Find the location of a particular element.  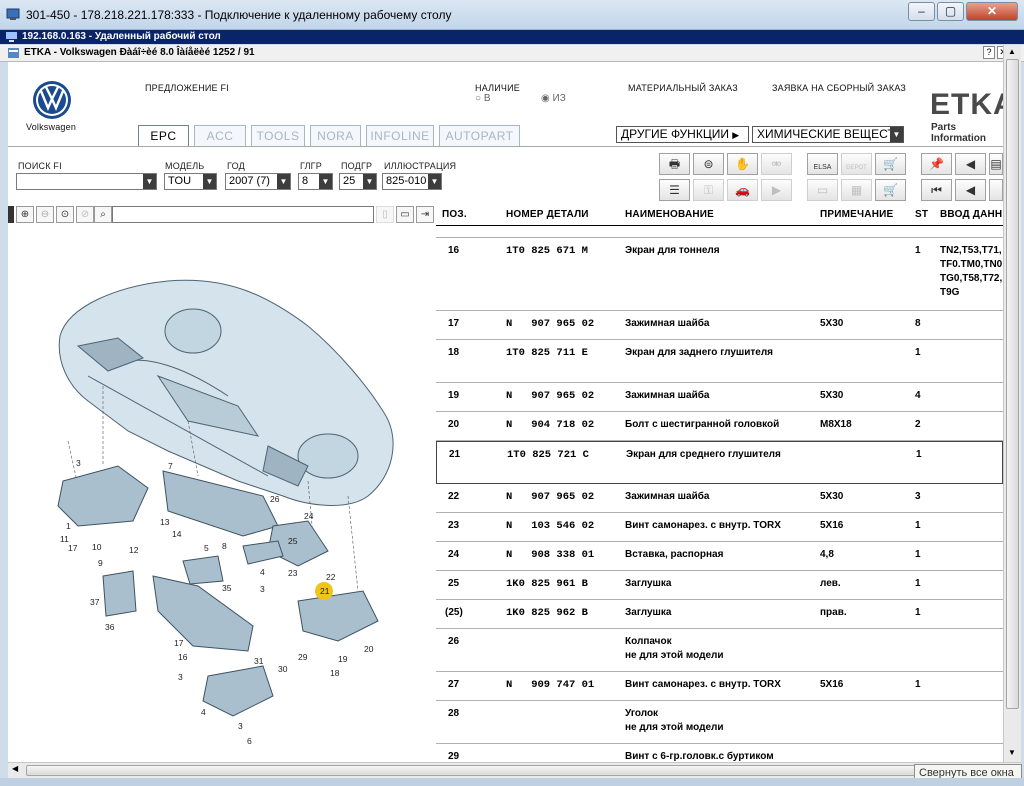

handshake-icon: ✋ is located at coordinates (742, 164).